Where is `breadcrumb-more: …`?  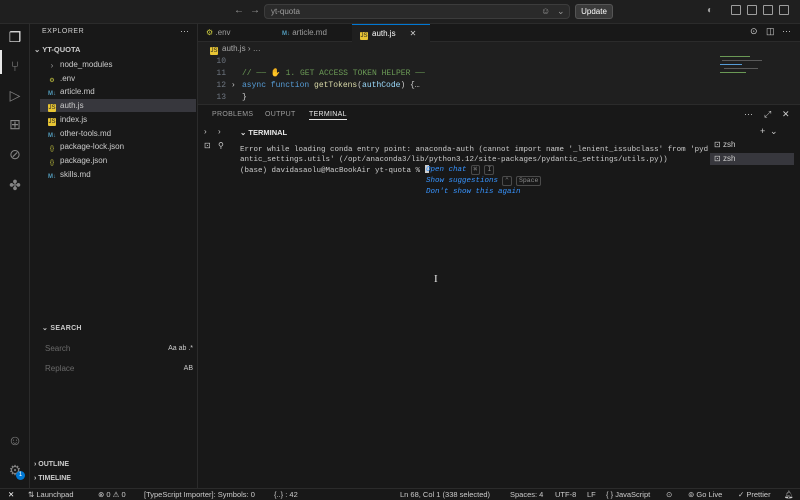 breadcrumb-more: … is located at coordinates (257, 48).